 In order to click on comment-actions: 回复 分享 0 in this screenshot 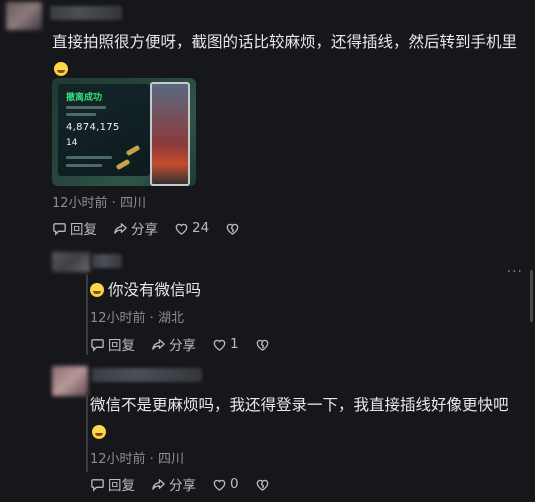, I will do `click(181, 484)`.